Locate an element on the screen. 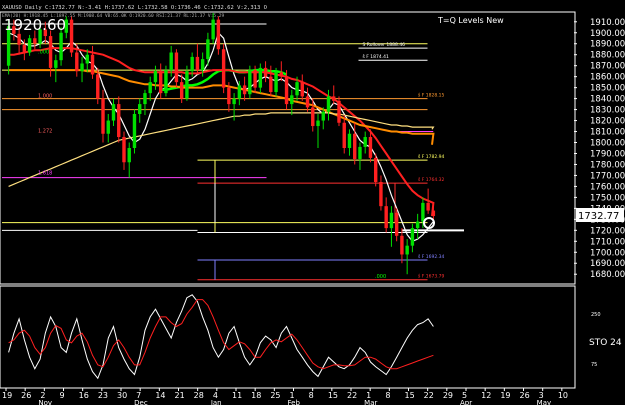 The width and height of the screenshot is (625, 405). fib-zero-label: .000 is located at coordinates (380, 277).